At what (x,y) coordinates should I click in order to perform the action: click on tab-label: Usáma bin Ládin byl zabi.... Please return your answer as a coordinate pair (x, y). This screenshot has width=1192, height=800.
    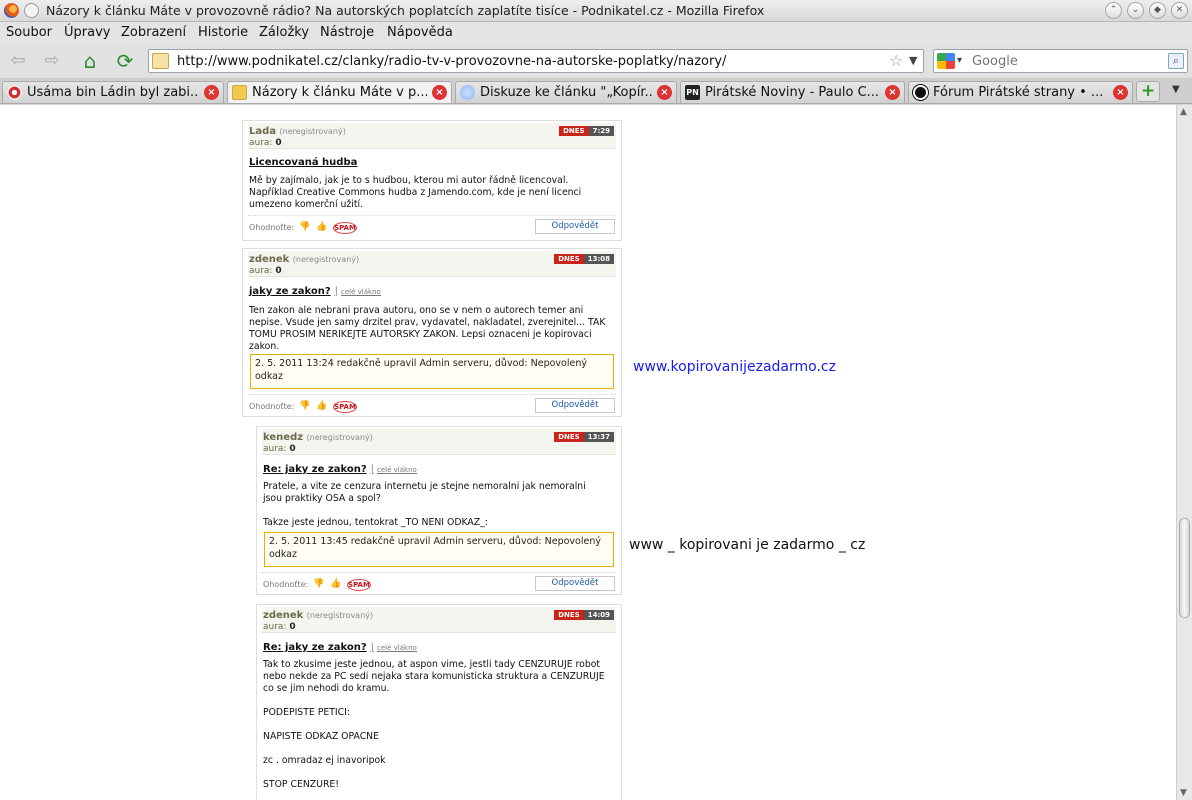
    Looking at the image, I should click on (113, 92).